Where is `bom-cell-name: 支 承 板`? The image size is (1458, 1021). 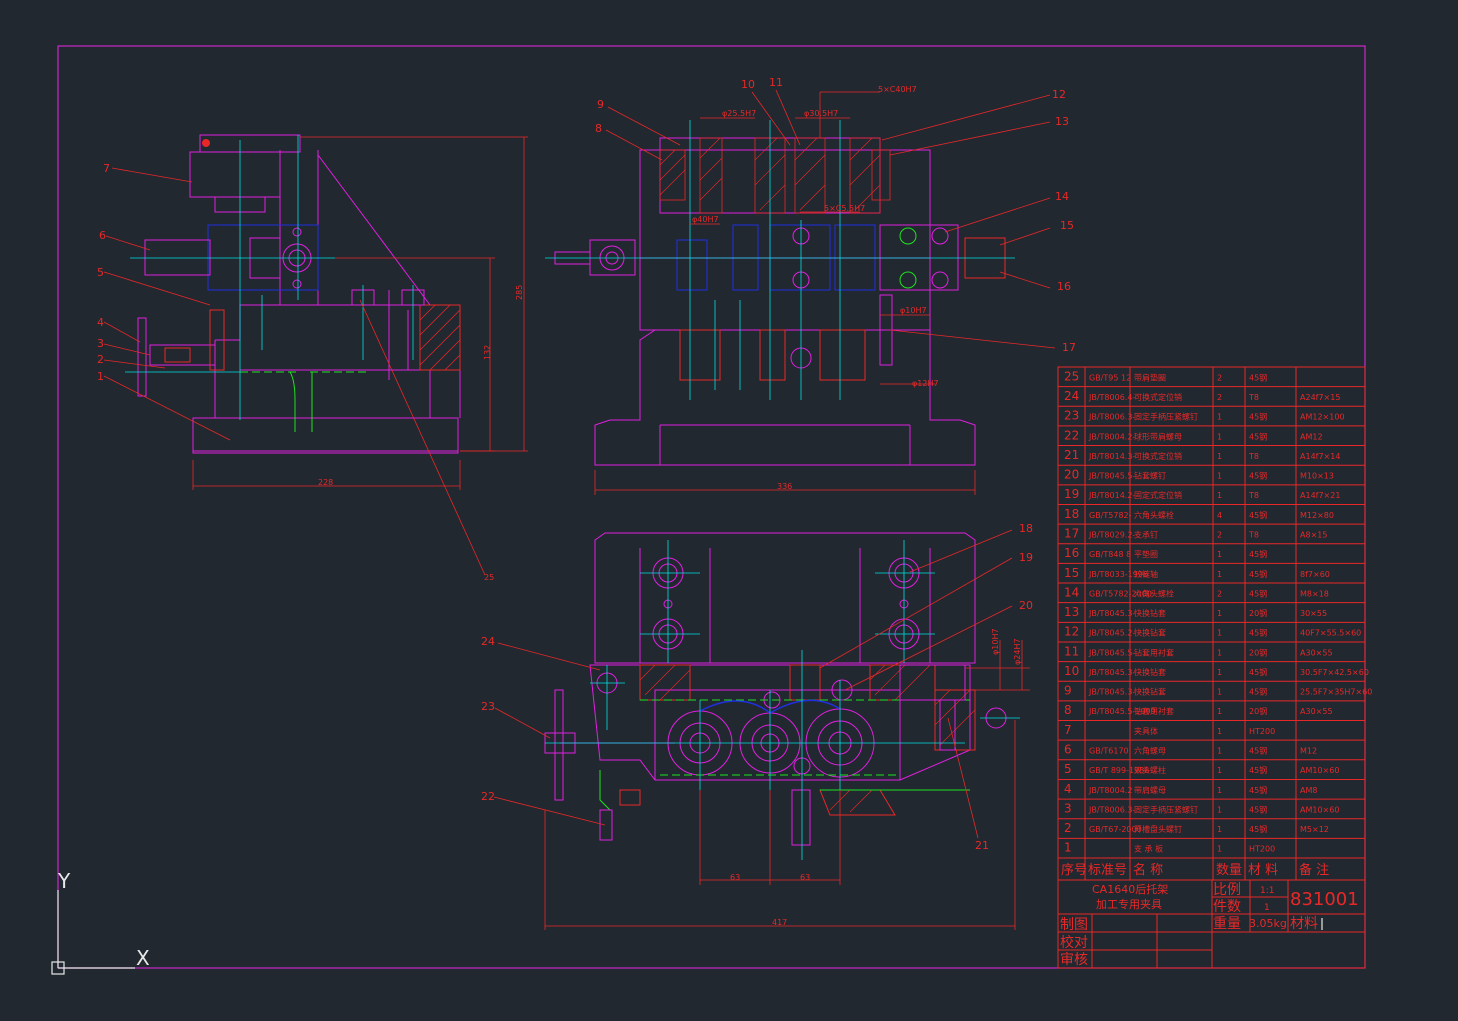 bom-cell-name: 支 承 板 is located at coordinates (1148, 849).